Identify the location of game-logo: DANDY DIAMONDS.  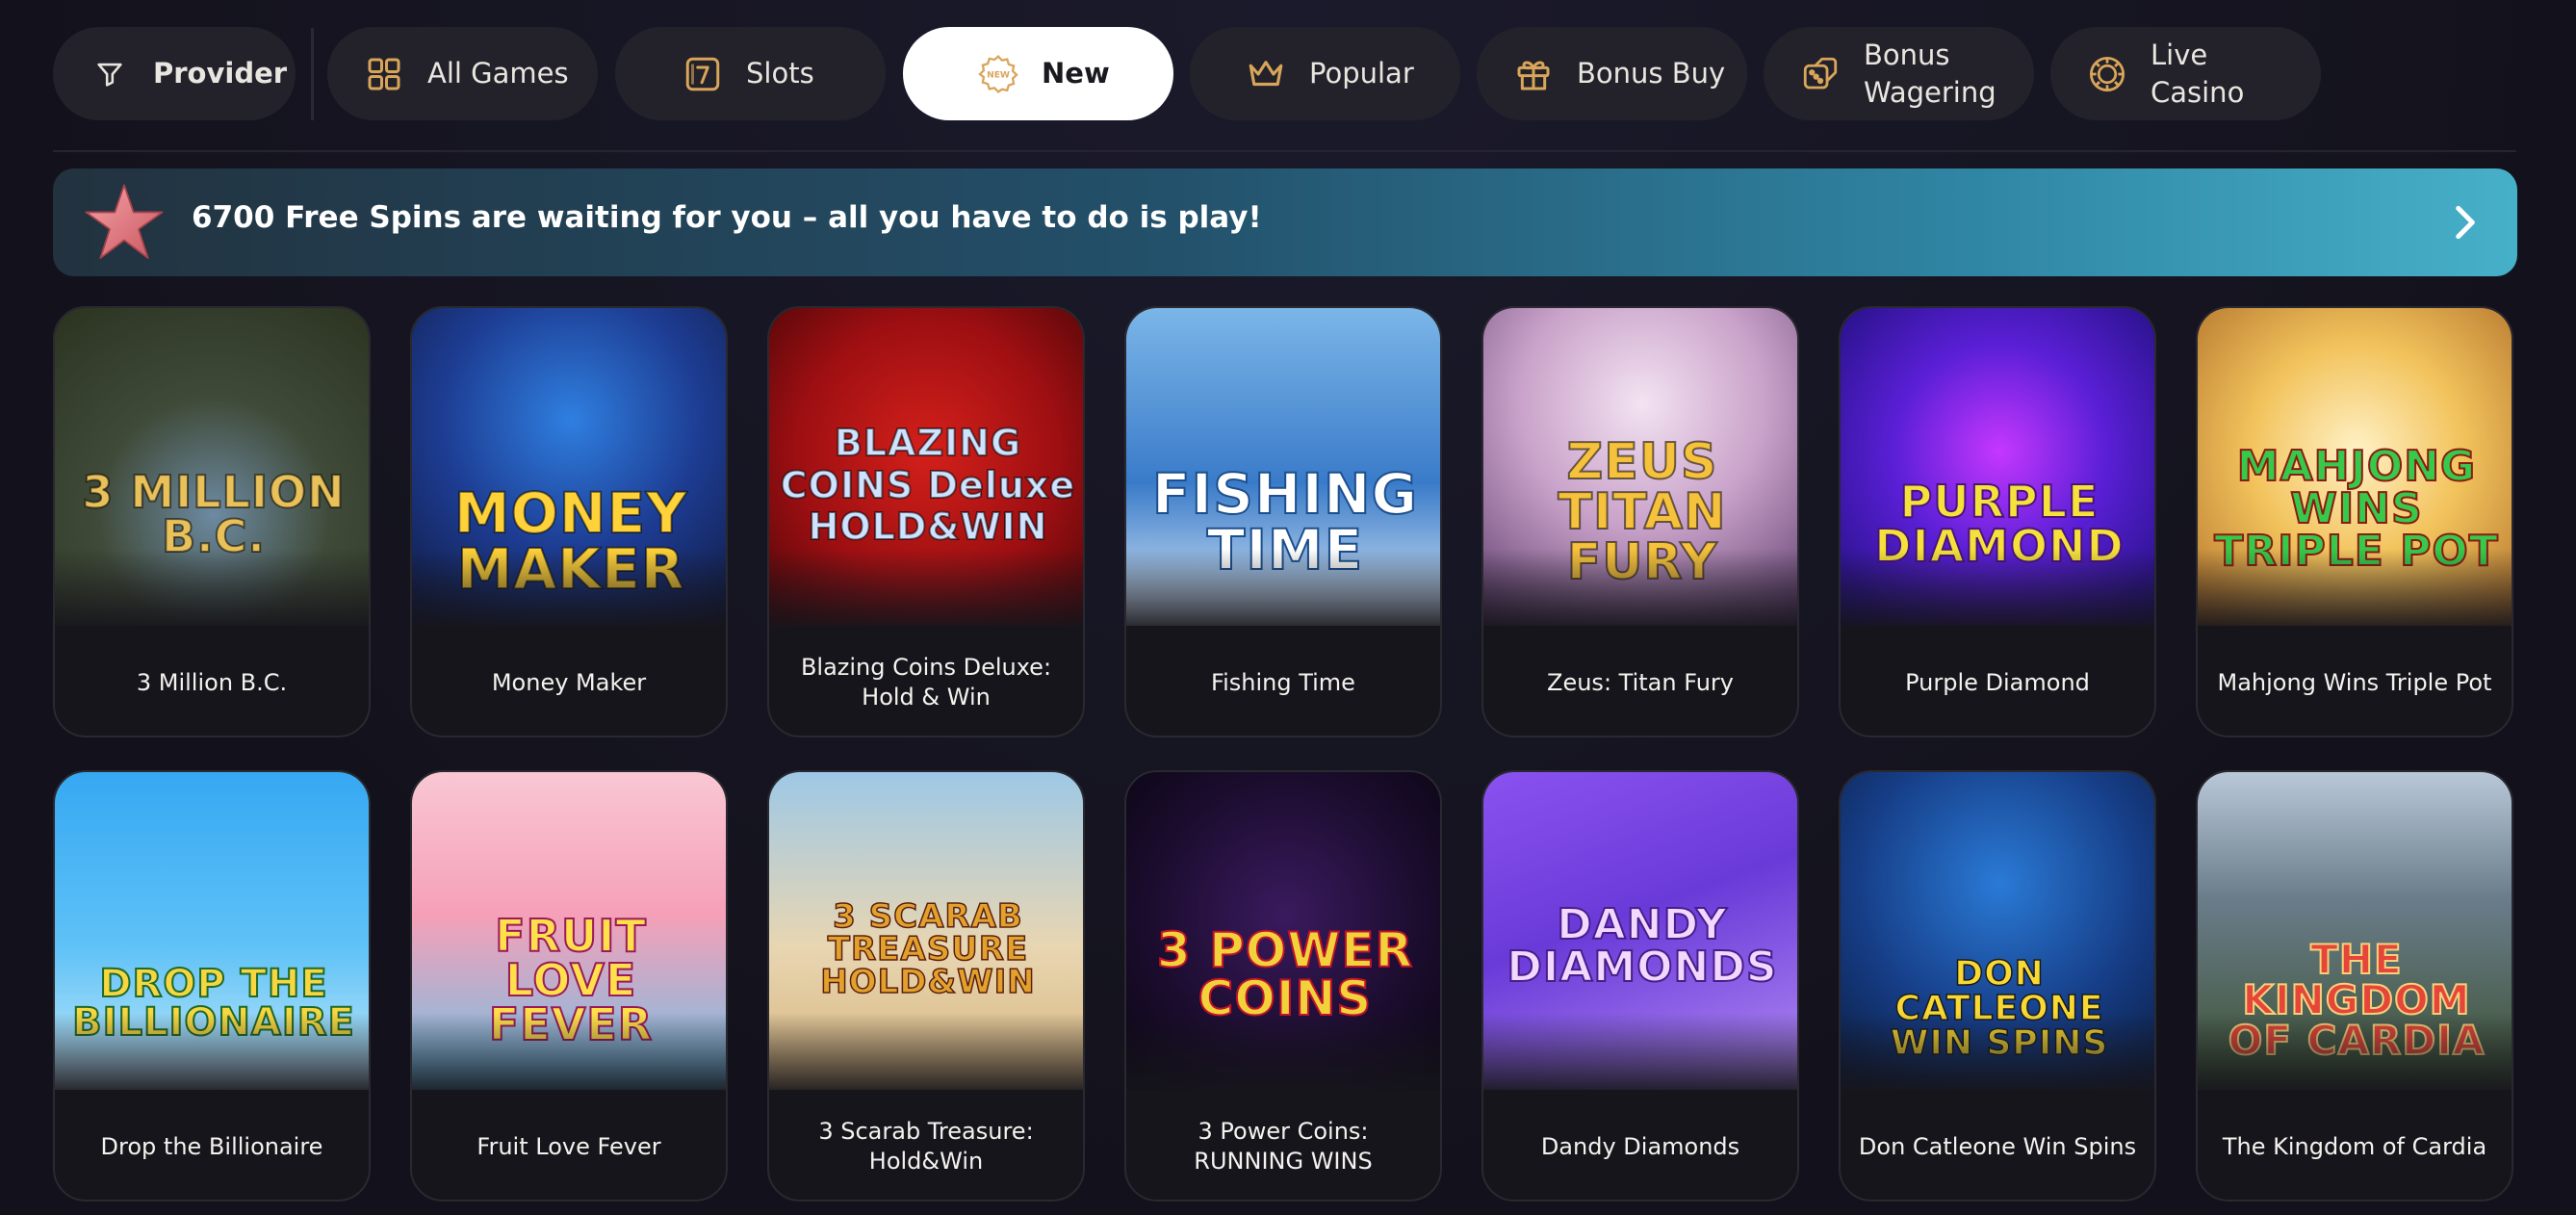
(1642, 946).